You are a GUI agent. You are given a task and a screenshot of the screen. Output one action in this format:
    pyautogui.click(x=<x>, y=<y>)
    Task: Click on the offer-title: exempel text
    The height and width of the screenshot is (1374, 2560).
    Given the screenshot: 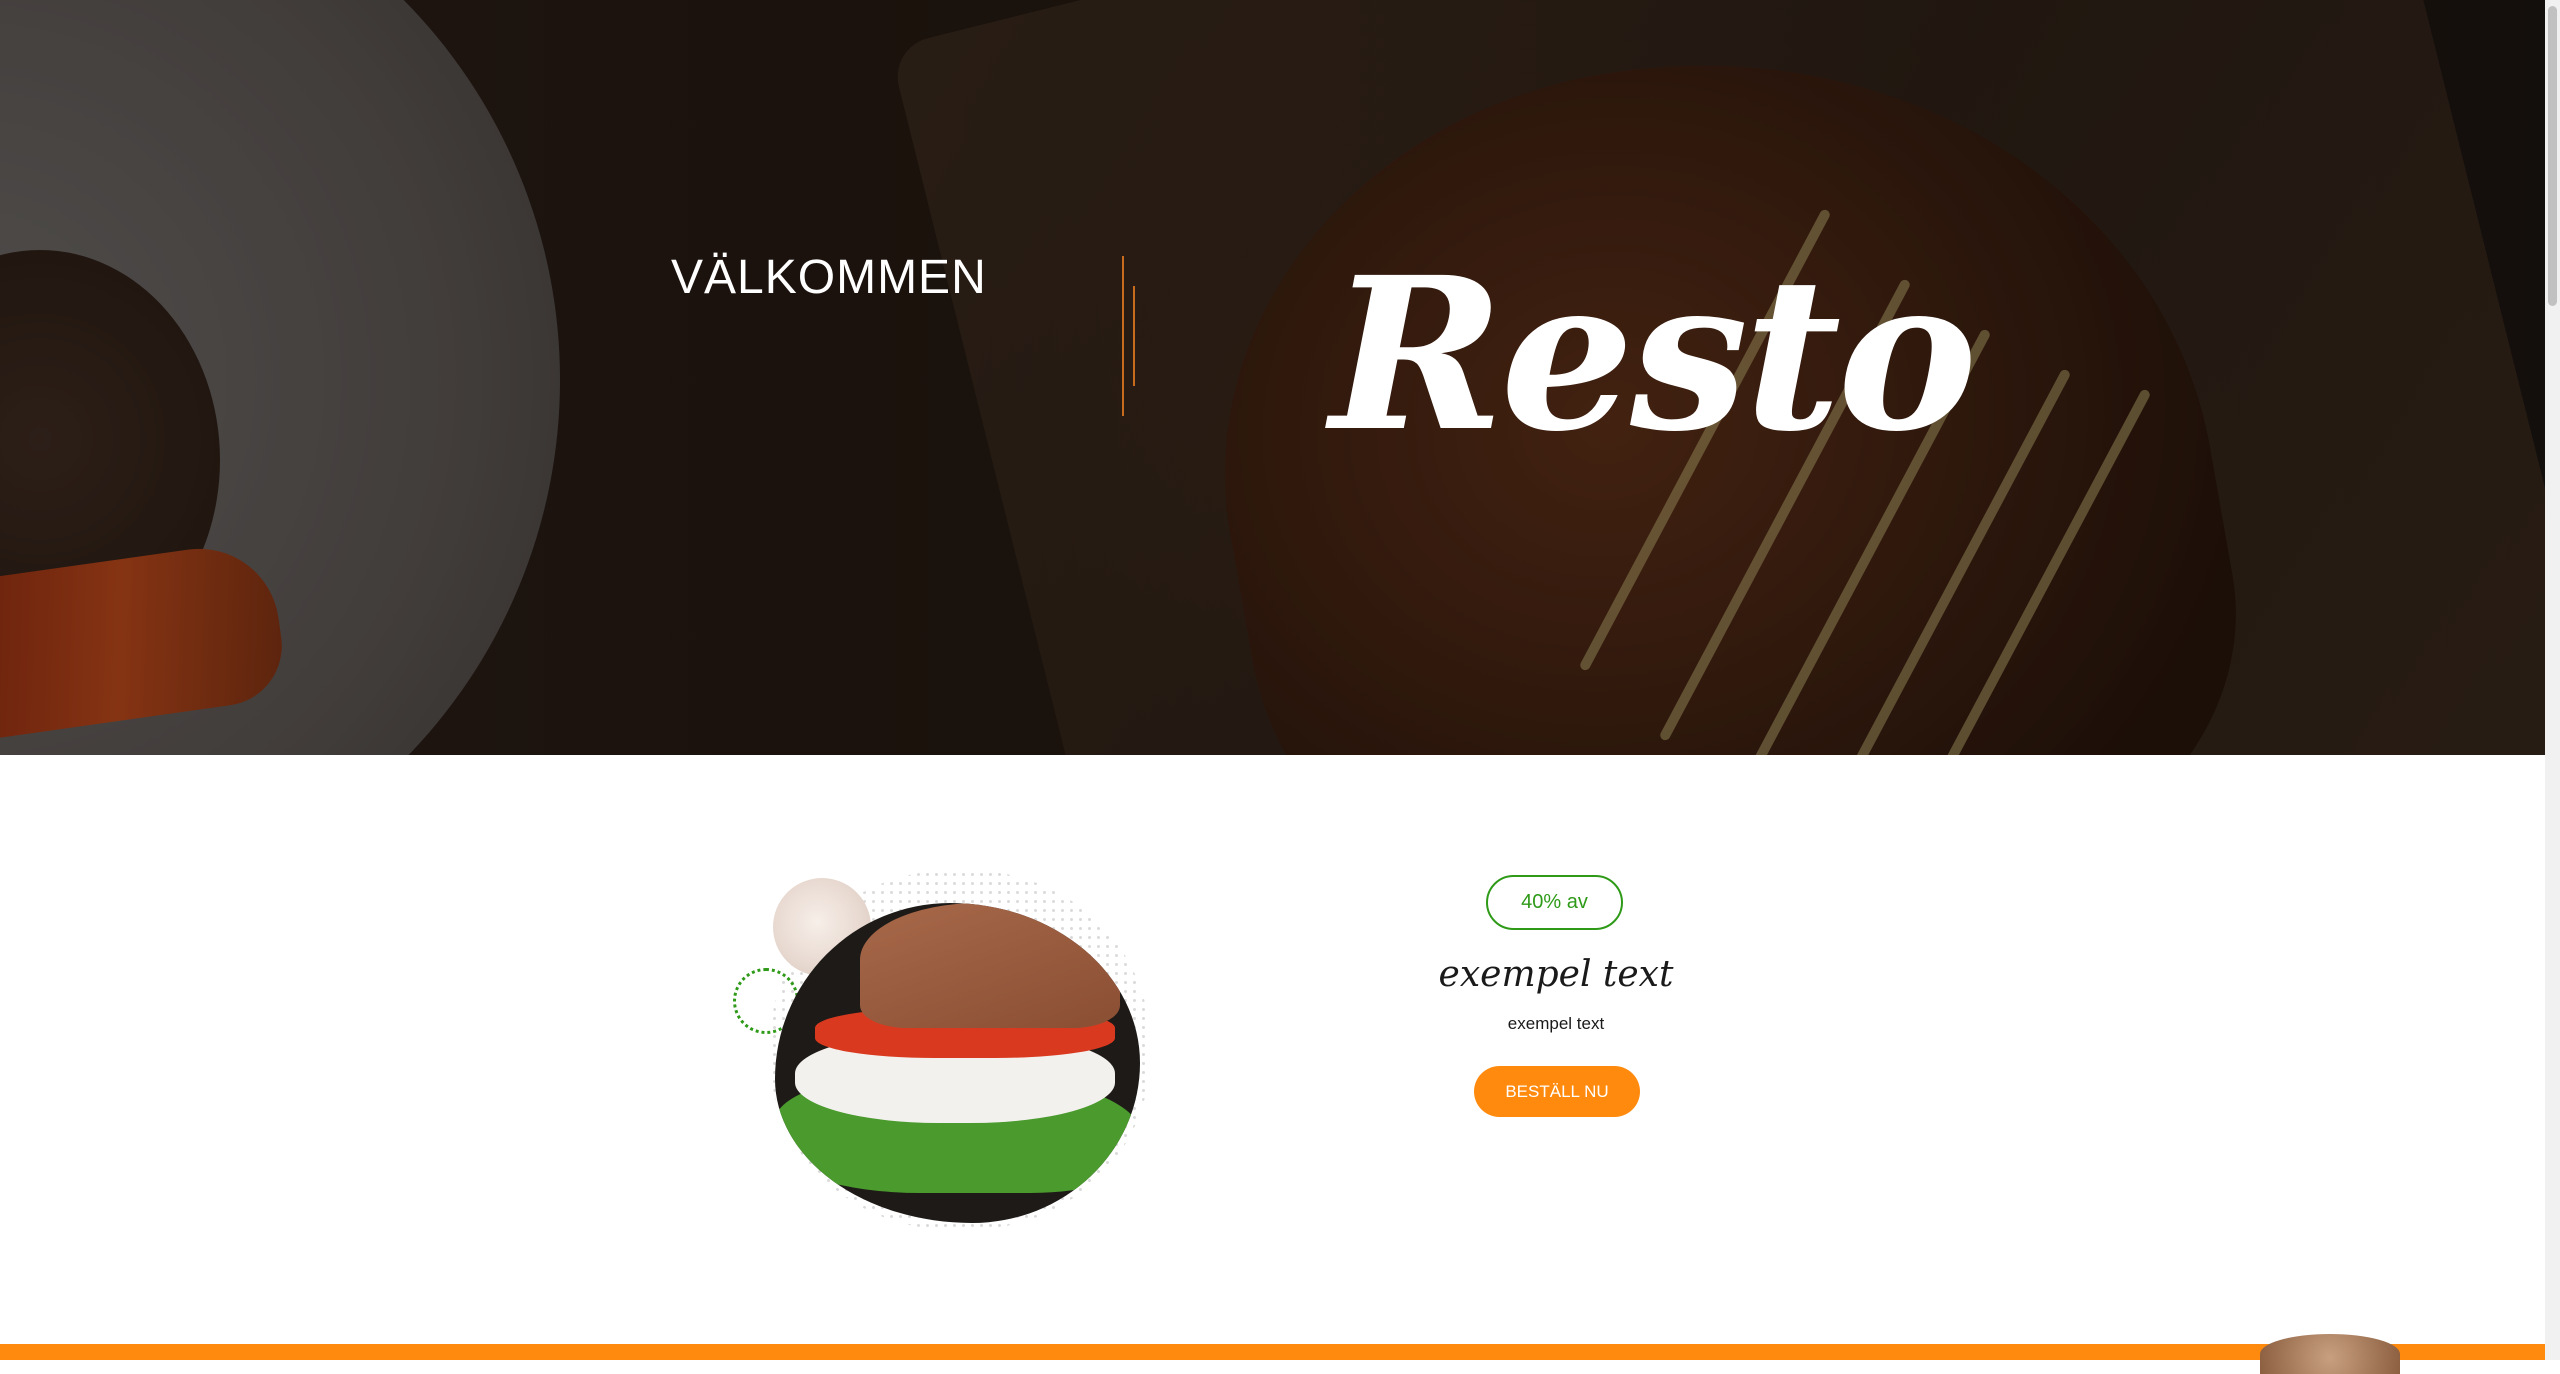 What is the action you would take?
    pyautogui.click(x=1556, y=974)
    